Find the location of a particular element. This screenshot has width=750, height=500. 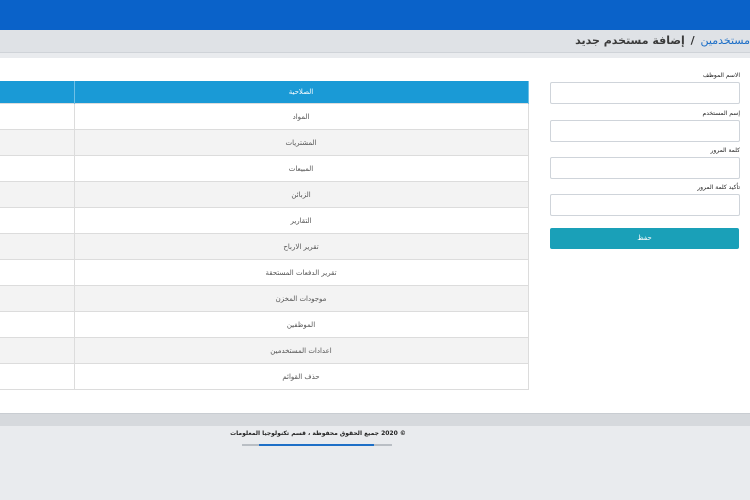

table-row: الزبائن is located at coordinates (264, 194).